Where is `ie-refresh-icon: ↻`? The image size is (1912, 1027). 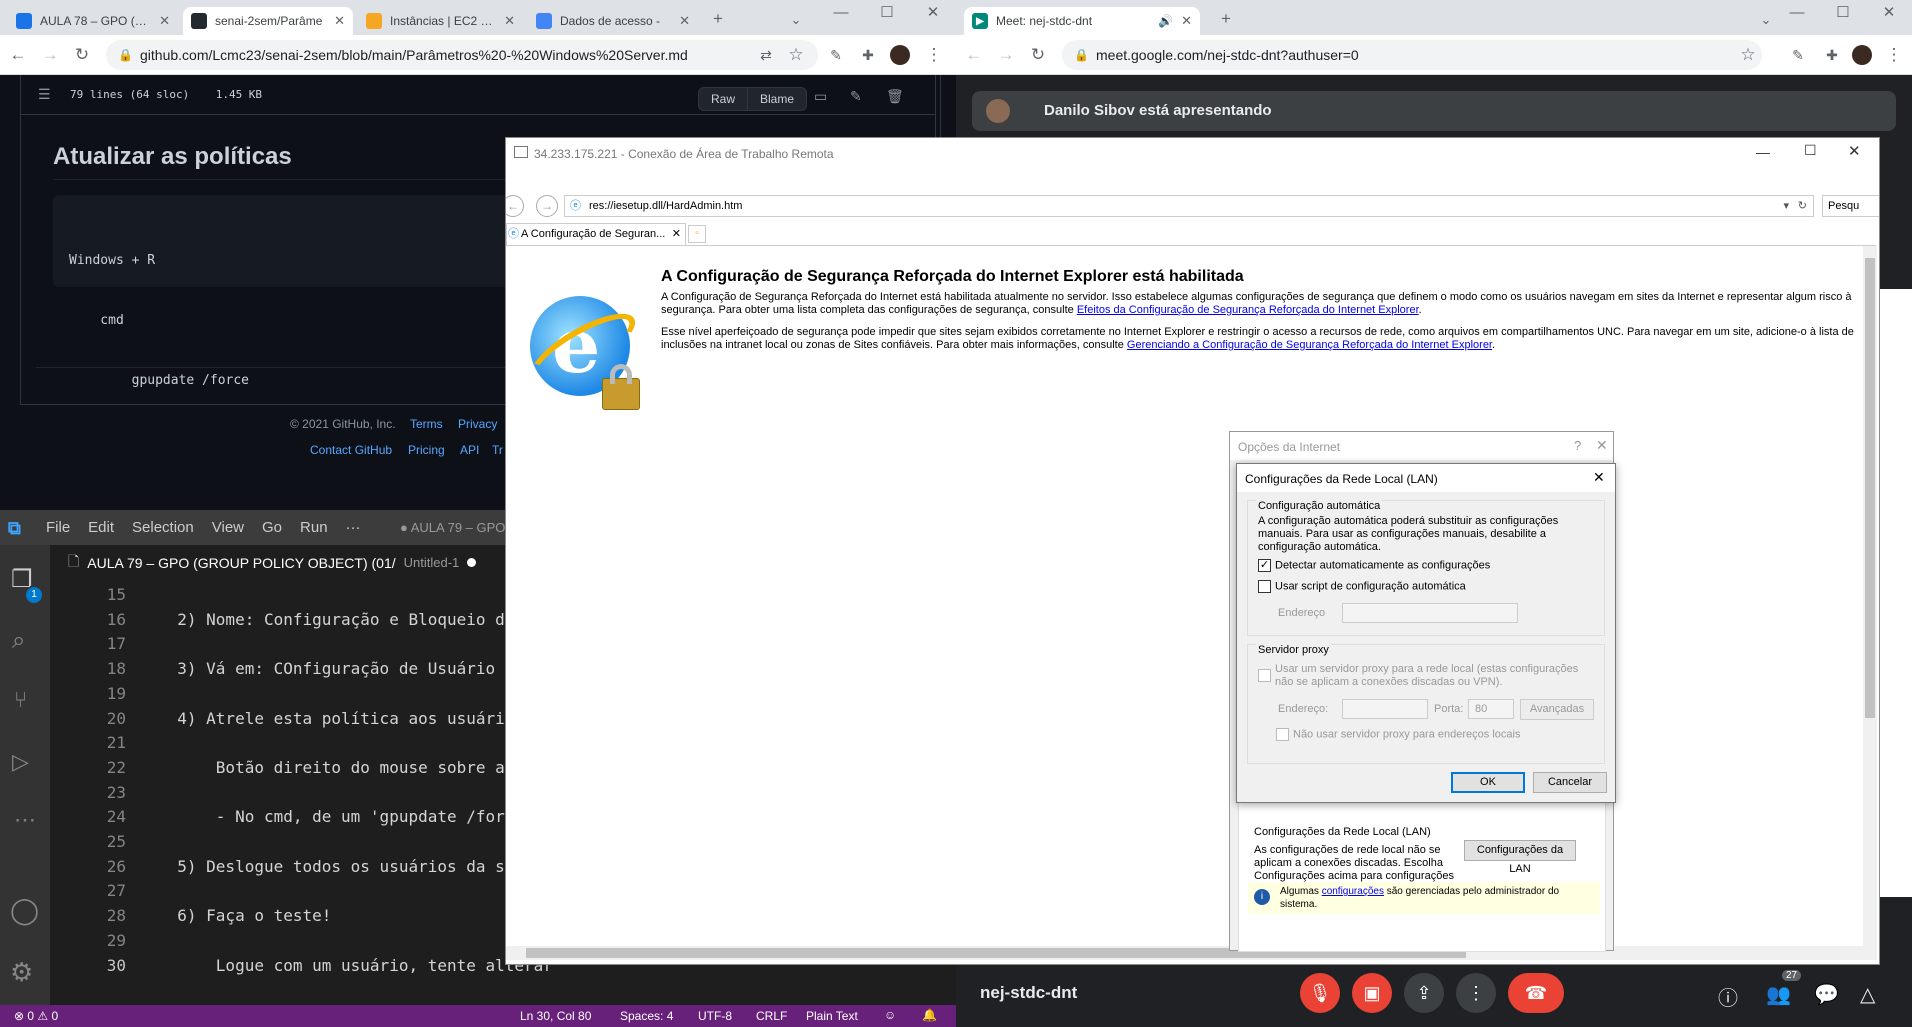
ie-refresh-icon: ↻ is located at coordinates (1802, 206).